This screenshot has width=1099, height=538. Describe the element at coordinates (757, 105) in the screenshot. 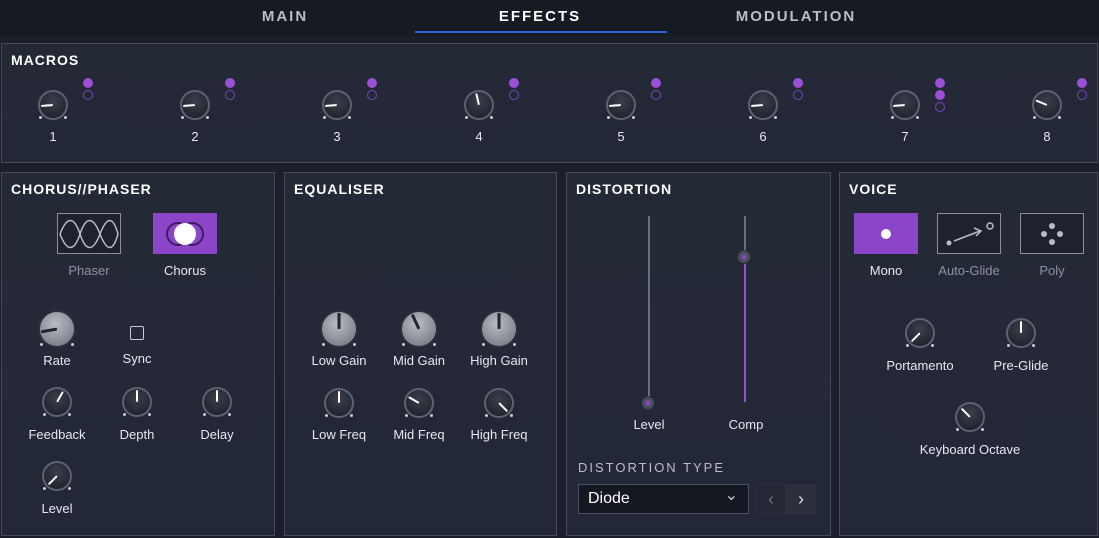

I see `macro-knob-6-pointer` at that location.